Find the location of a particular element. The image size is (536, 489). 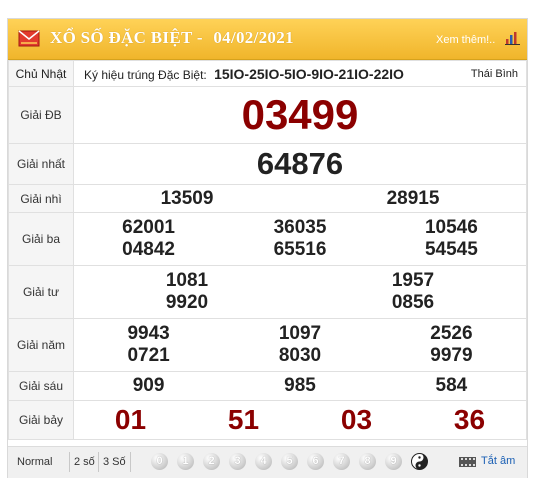

prize-5-number: 9979 is located at coordinates (451, 355).